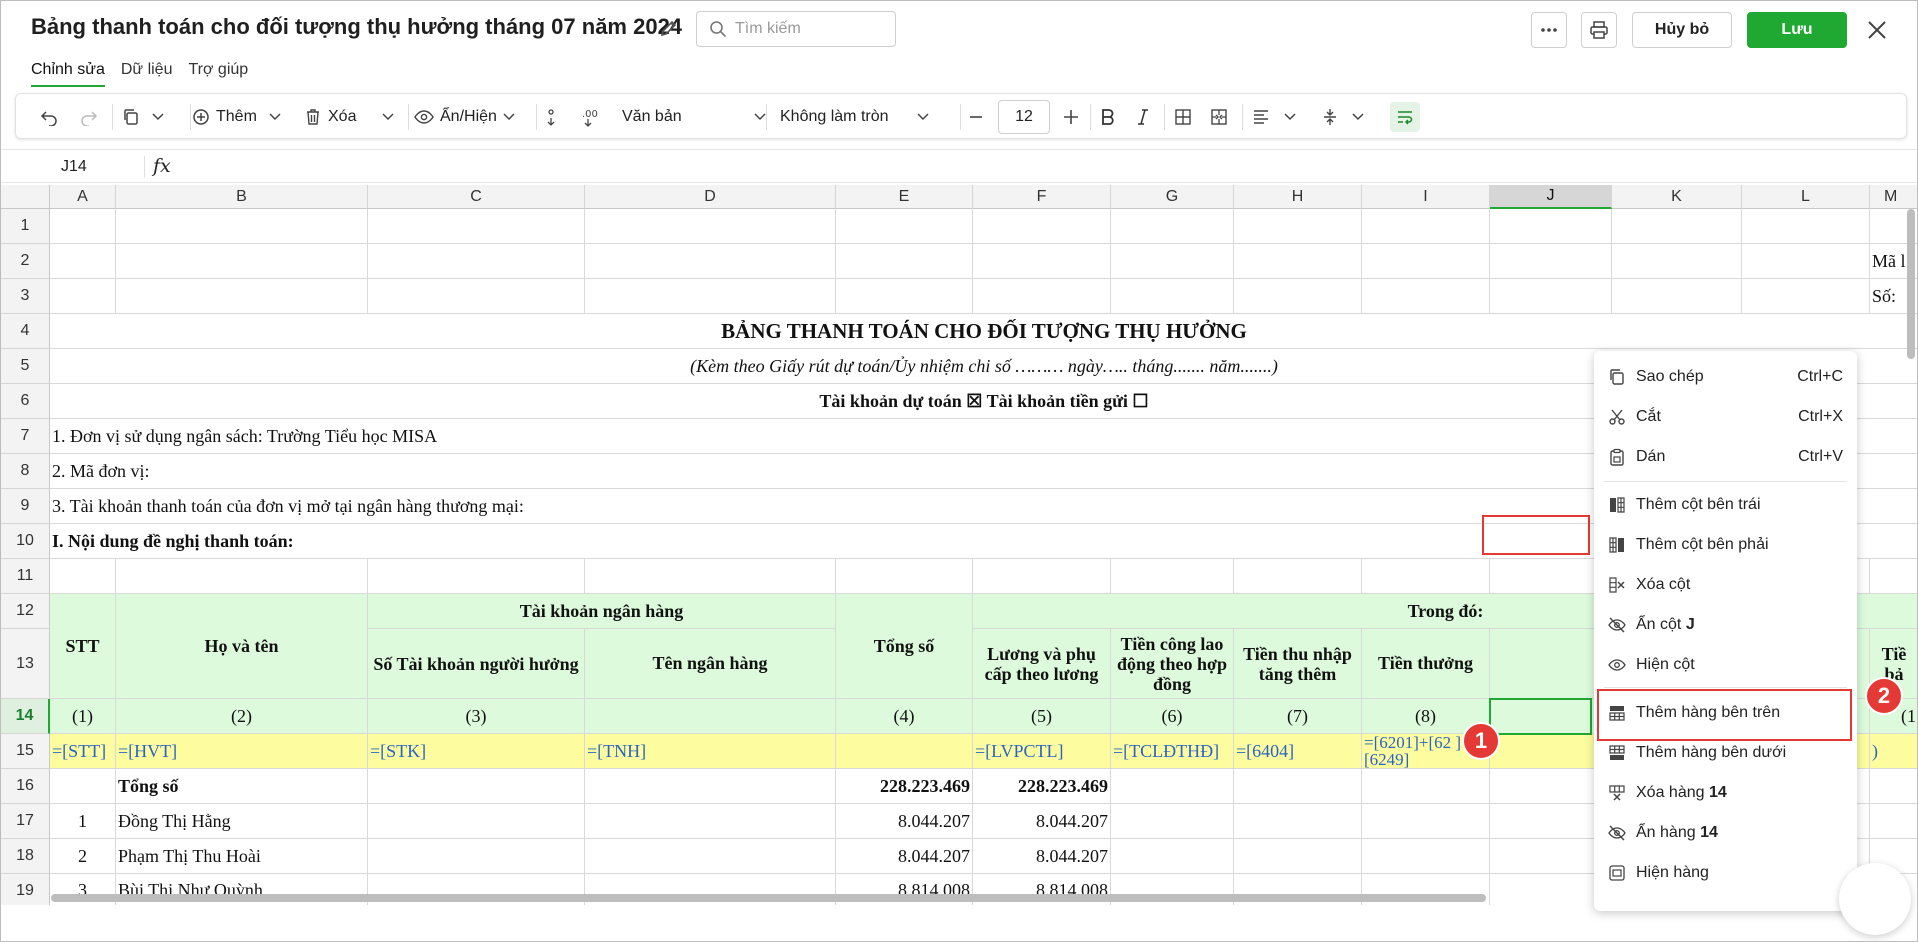 The image size is (1918, 942). I want to click on row-header-10: 10, so click(25, 541).